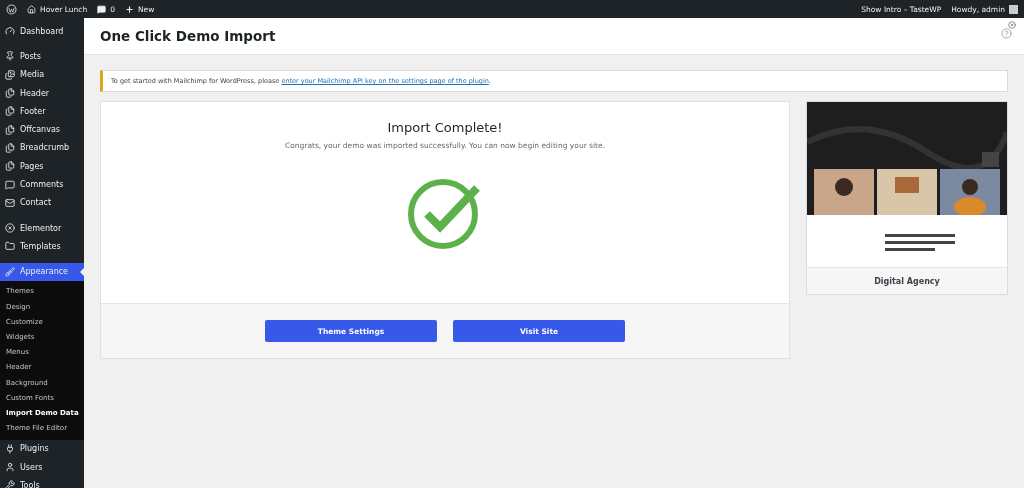  I want to click on sidebar-item: Footer, so click(42, 111).